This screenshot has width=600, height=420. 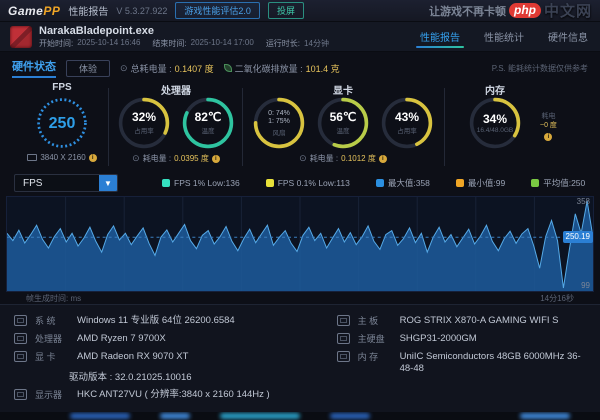 I want to click on legend-item-4: 平均值:250, so click(x=558, y=183).